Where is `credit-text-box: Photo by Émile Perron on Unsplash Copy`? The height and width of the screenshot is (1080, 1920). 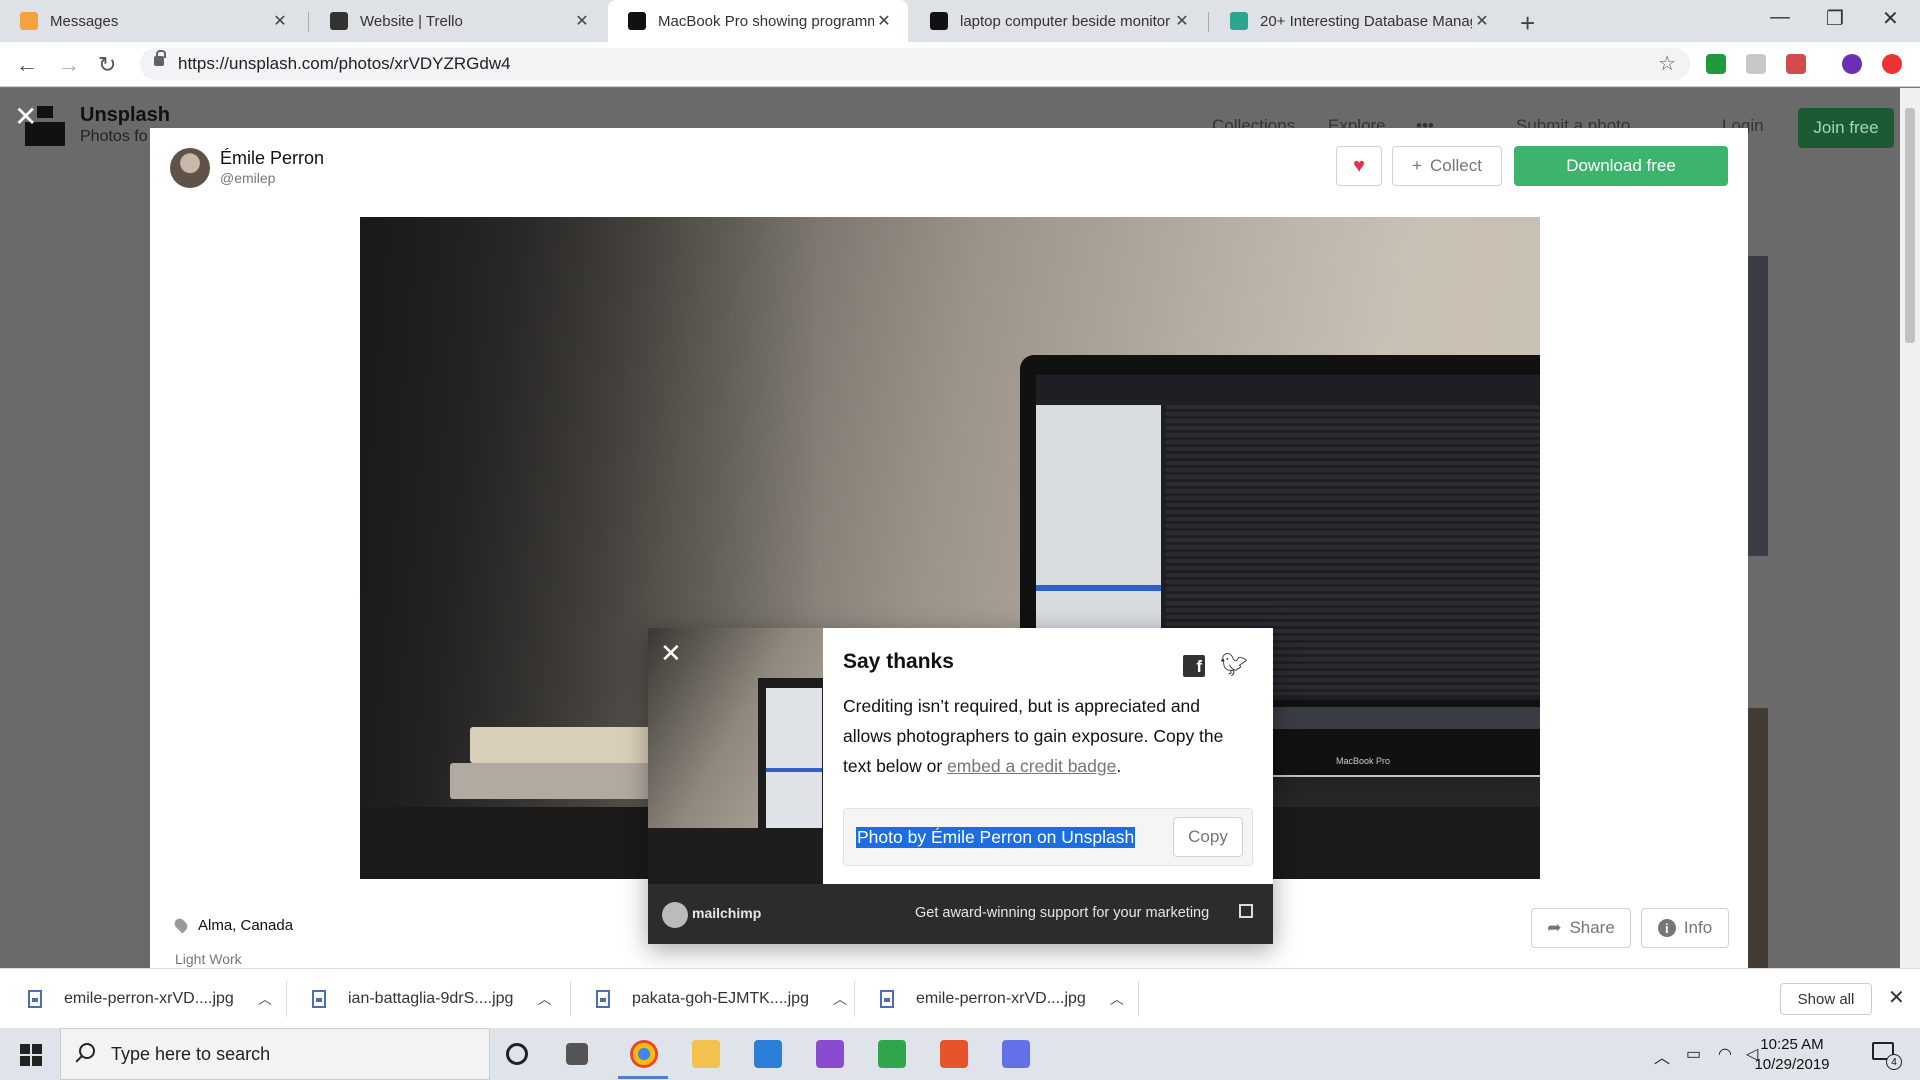
credit-text-box: Photo by Émile Perron on Unsplash Copy is located at coordinates (1048, 837).